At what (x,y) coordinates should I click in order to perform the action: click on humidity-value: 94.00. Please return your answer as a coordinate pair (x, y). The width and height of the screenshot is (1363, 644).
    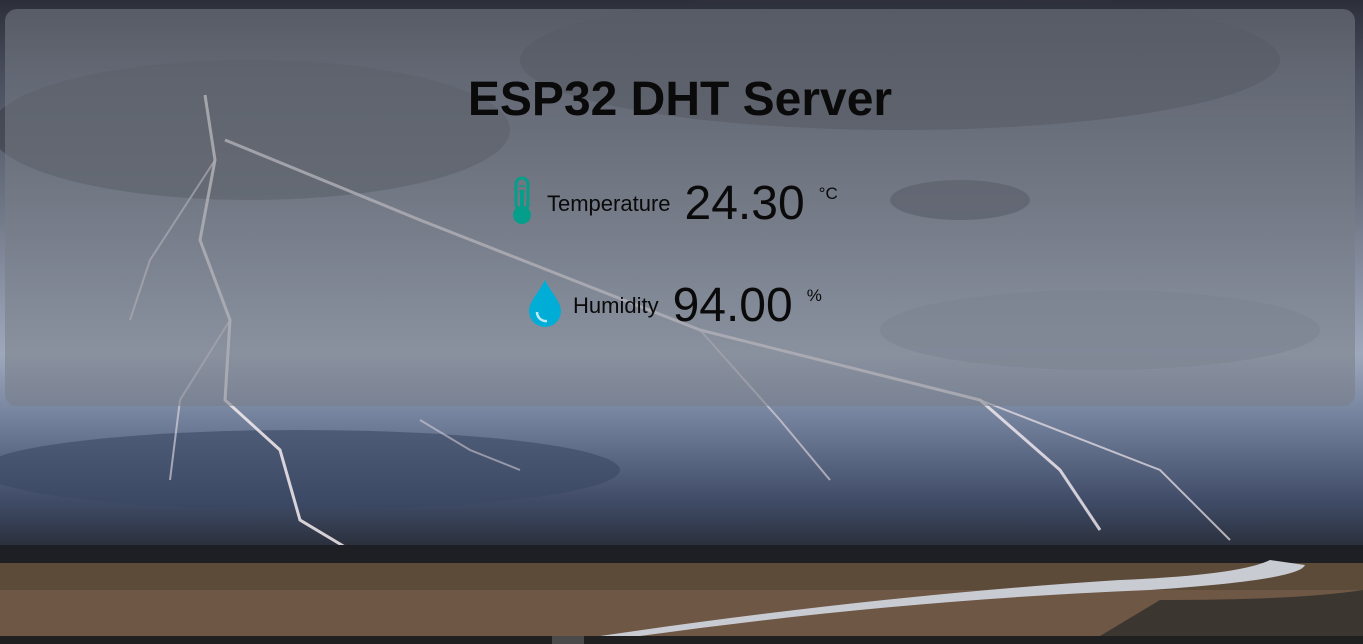
    Looking at the image, I should click on (732, 305).